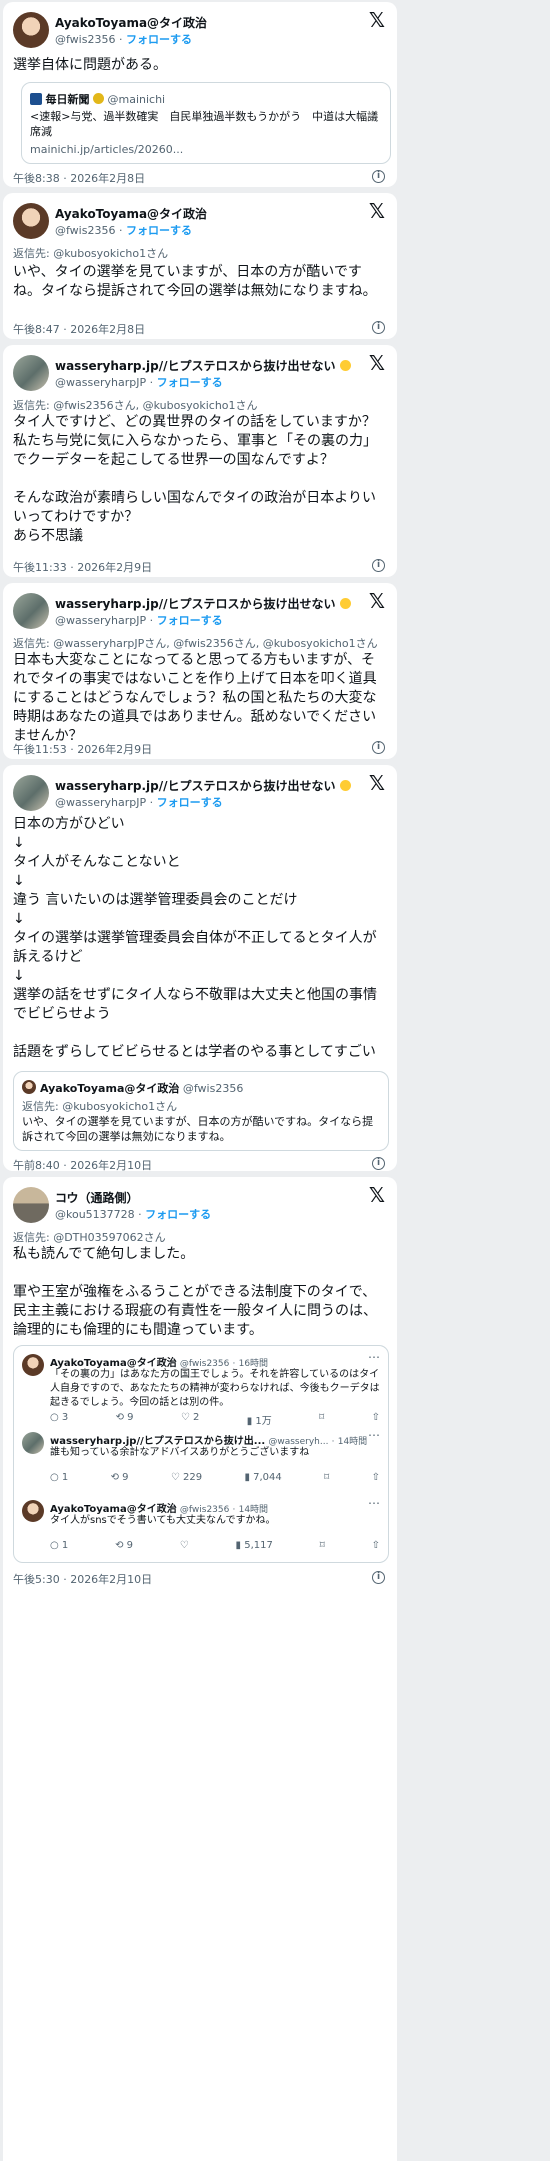 This screenshot has height=2161, width=550. Describe the element at coordinates (82, 1165) in the screenshot. I see `post-timestamp: 午前8:40 · 2026年2月10日` at that location.